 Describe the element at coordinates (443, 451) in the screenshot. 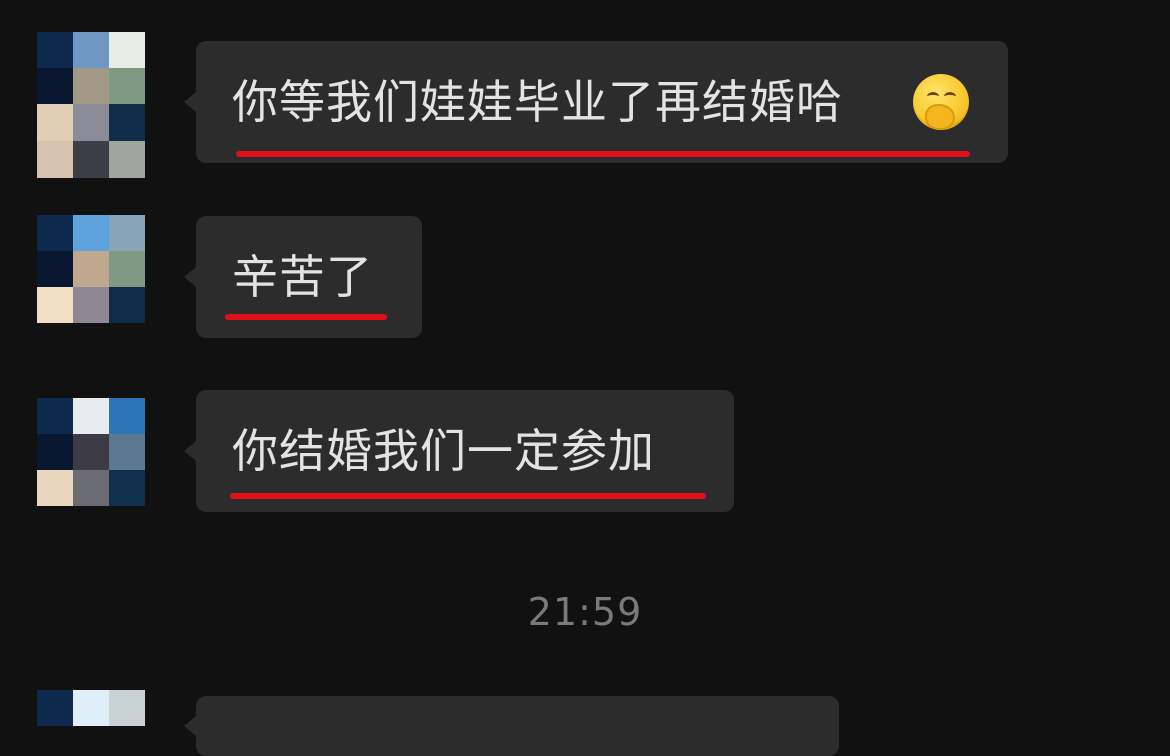

I see `message-text: 你结婚我们一定参加` at that location.